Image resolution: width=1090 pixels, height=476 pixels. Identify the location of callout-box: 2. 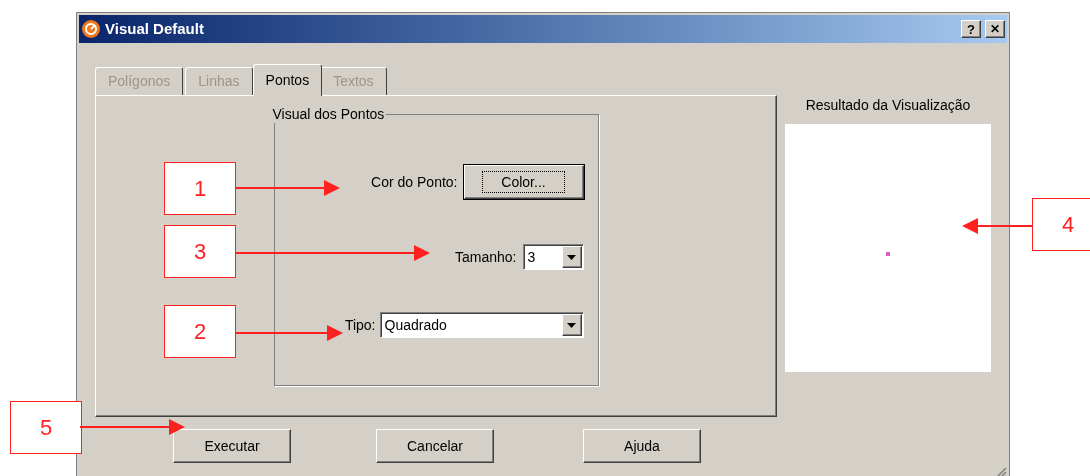
(200, 331).